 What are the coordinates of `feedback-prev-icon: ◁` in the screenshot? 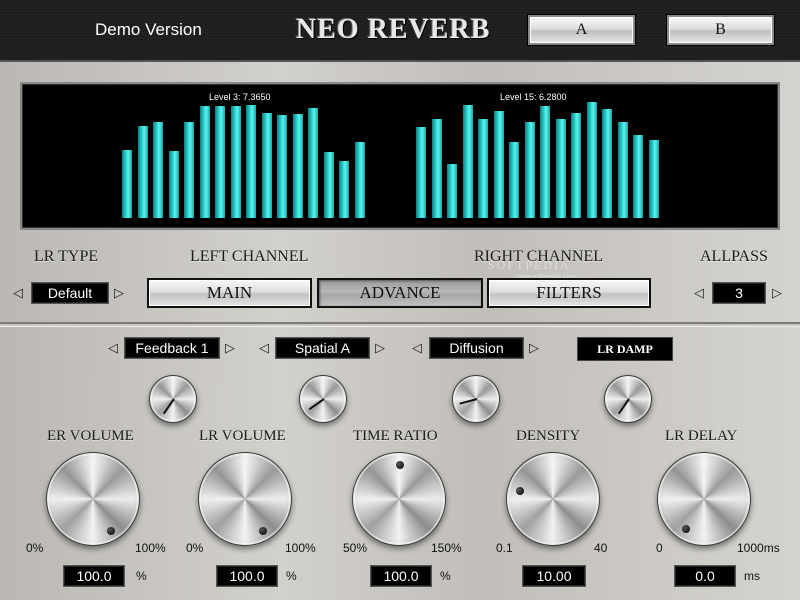 It's located at (113, 348).